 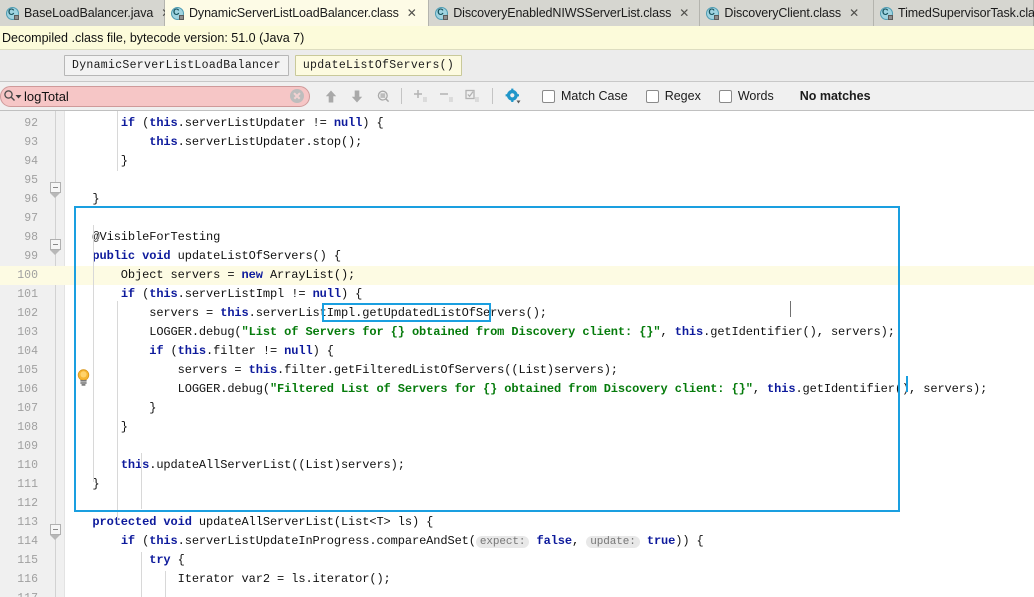 I want to click on code-line-96: }, so click(x=81, y=199).